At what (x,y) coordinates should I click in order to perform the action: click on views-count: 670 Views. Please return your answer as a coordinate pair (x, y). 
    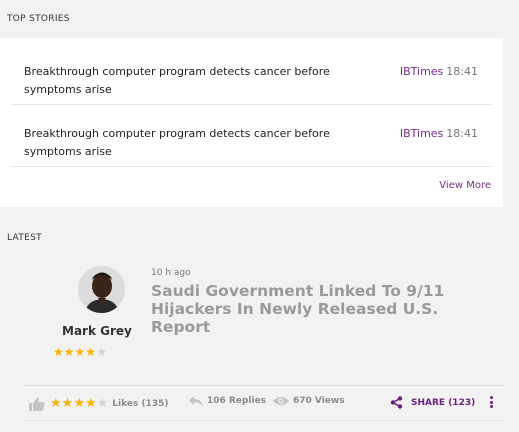
    Looking at the image, I should click on (319, 401).